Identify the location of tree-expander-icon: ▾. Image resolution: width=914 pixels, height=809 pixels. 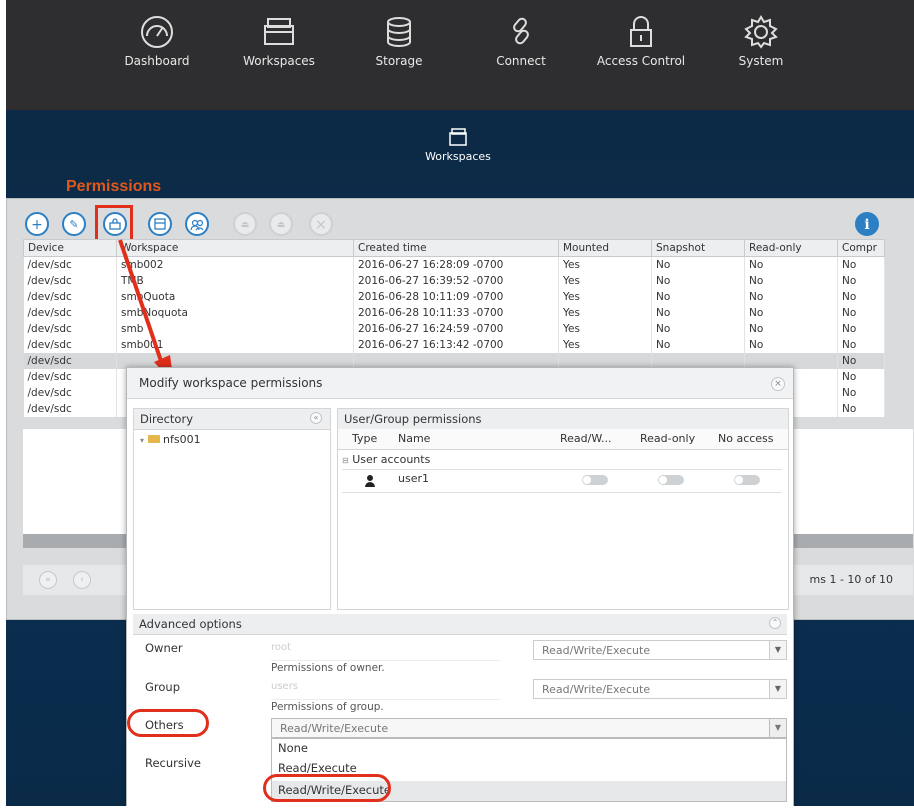
(142, 440).